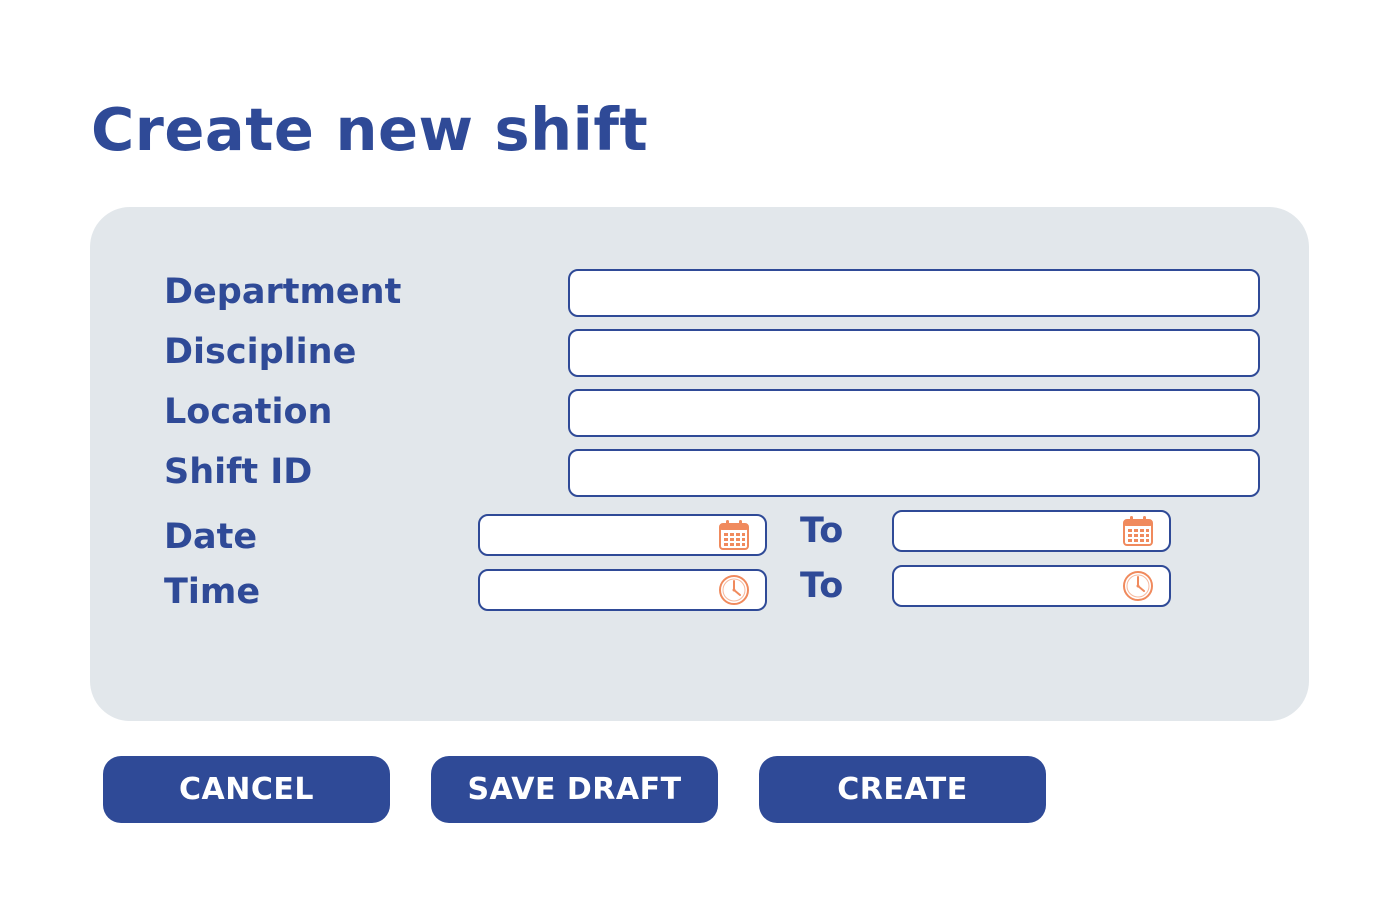 The width and height of the screenshot is (1400, 900). I want to click on date-to-field, so click(1031, 531).